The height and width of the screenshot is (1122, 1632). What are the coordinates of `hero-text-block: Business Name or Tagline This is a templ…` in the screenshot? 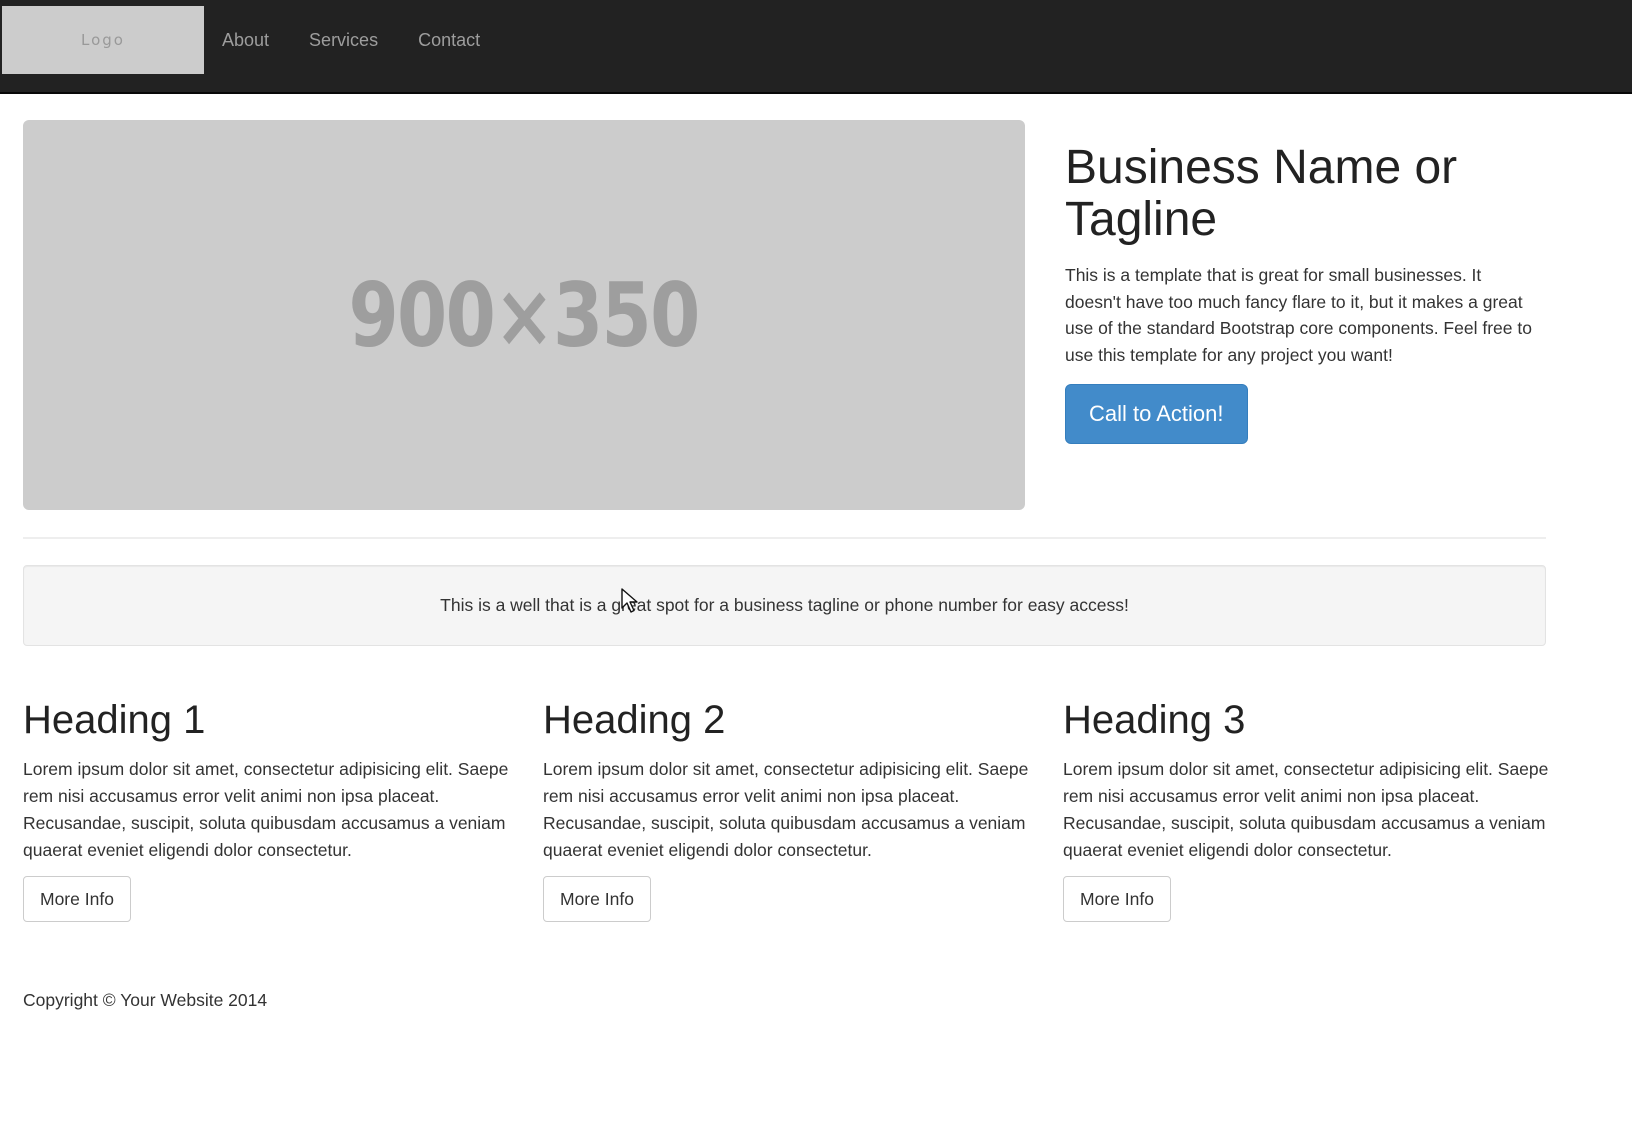 It's located at (1302, 293).